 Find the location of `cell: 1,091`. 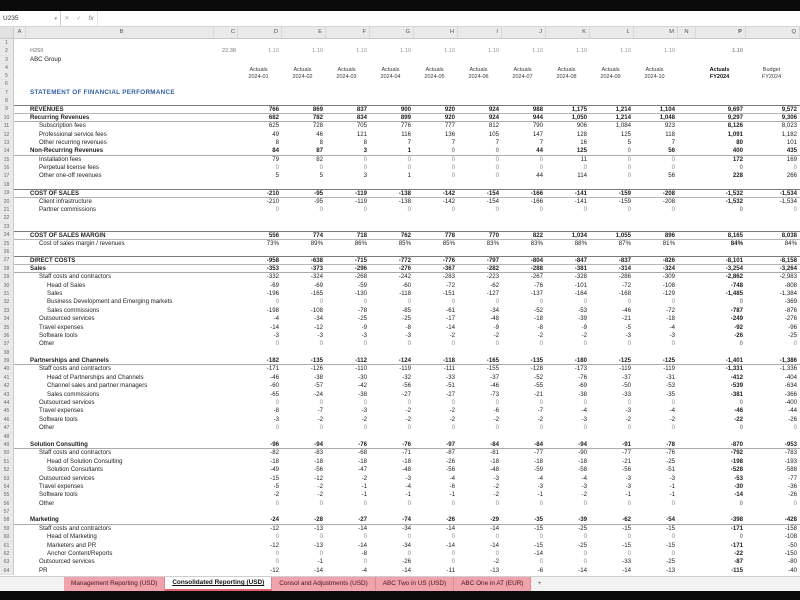

cell: 1,091 is located at coordinates (721, 135).